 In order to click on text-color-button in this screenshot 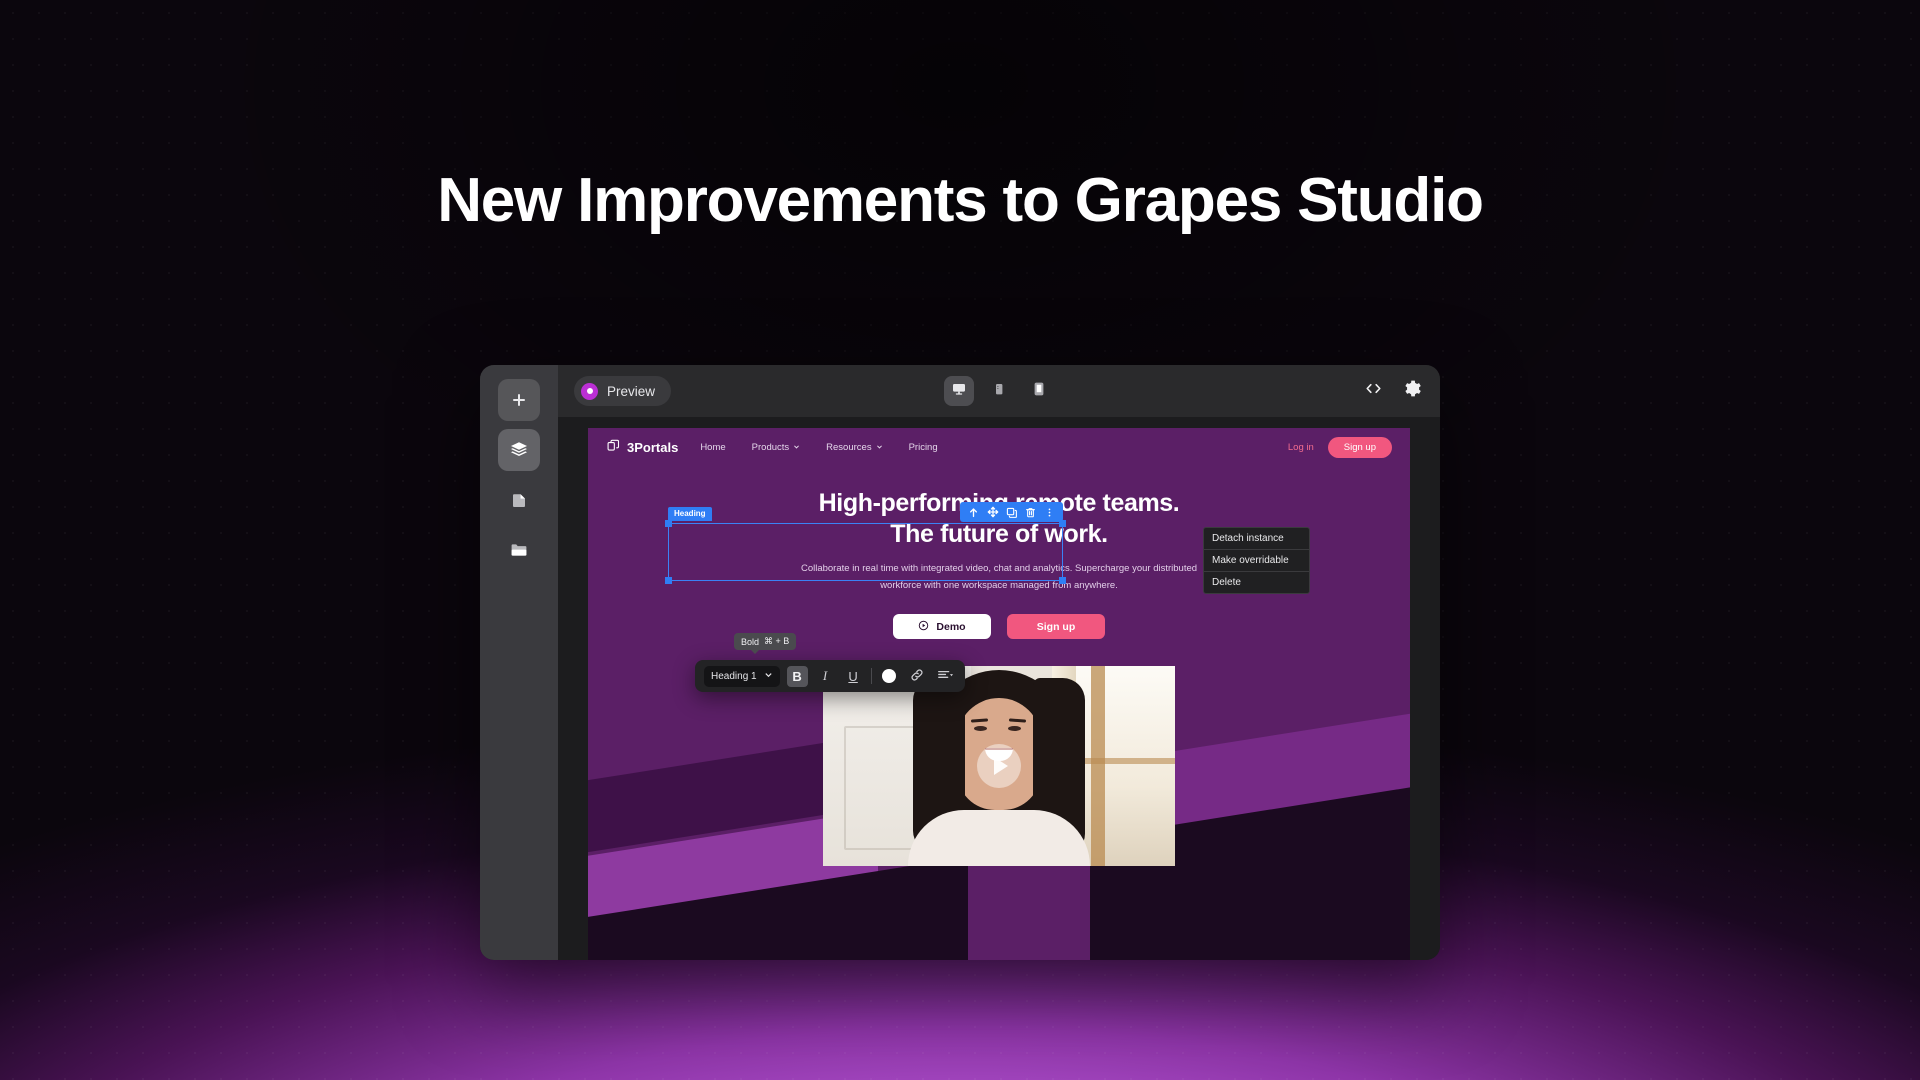, I will do `click(889, 676)`.